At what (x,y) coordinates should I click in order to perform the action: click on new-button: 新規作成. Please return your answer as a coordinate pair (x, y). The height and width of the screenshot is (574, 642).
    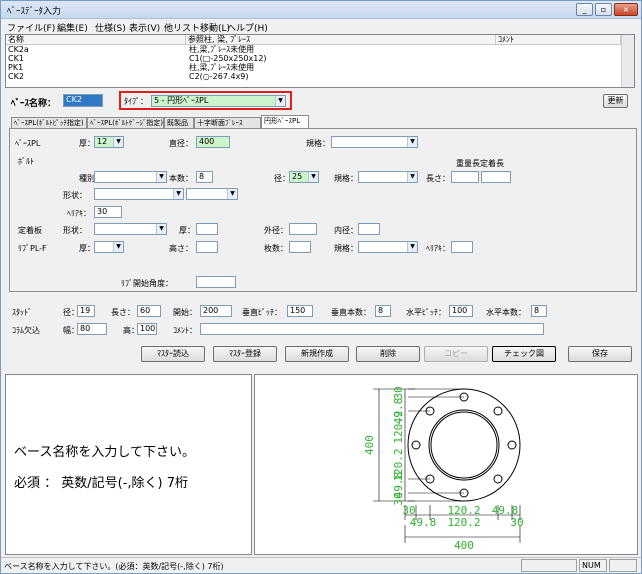
    Looking at the image, I should click on (317, 354).